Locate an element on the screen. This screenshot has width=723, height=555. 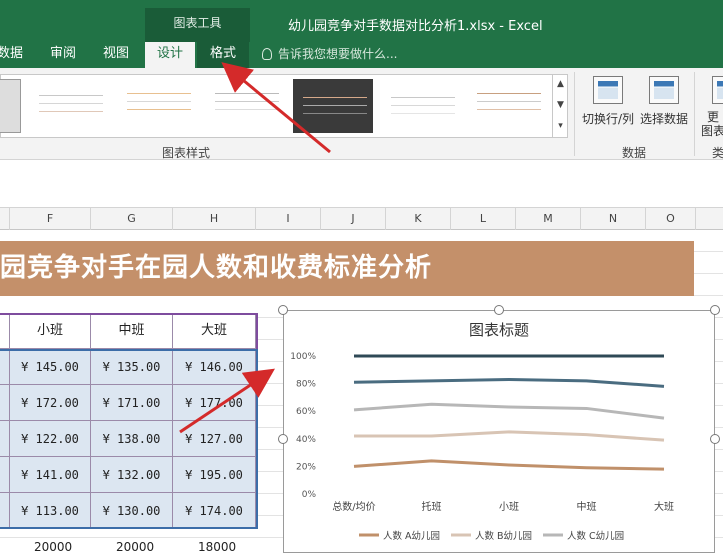
y-axis: 0% 20% 40% 60% 80% 100% is located at coordinates (303, 426).